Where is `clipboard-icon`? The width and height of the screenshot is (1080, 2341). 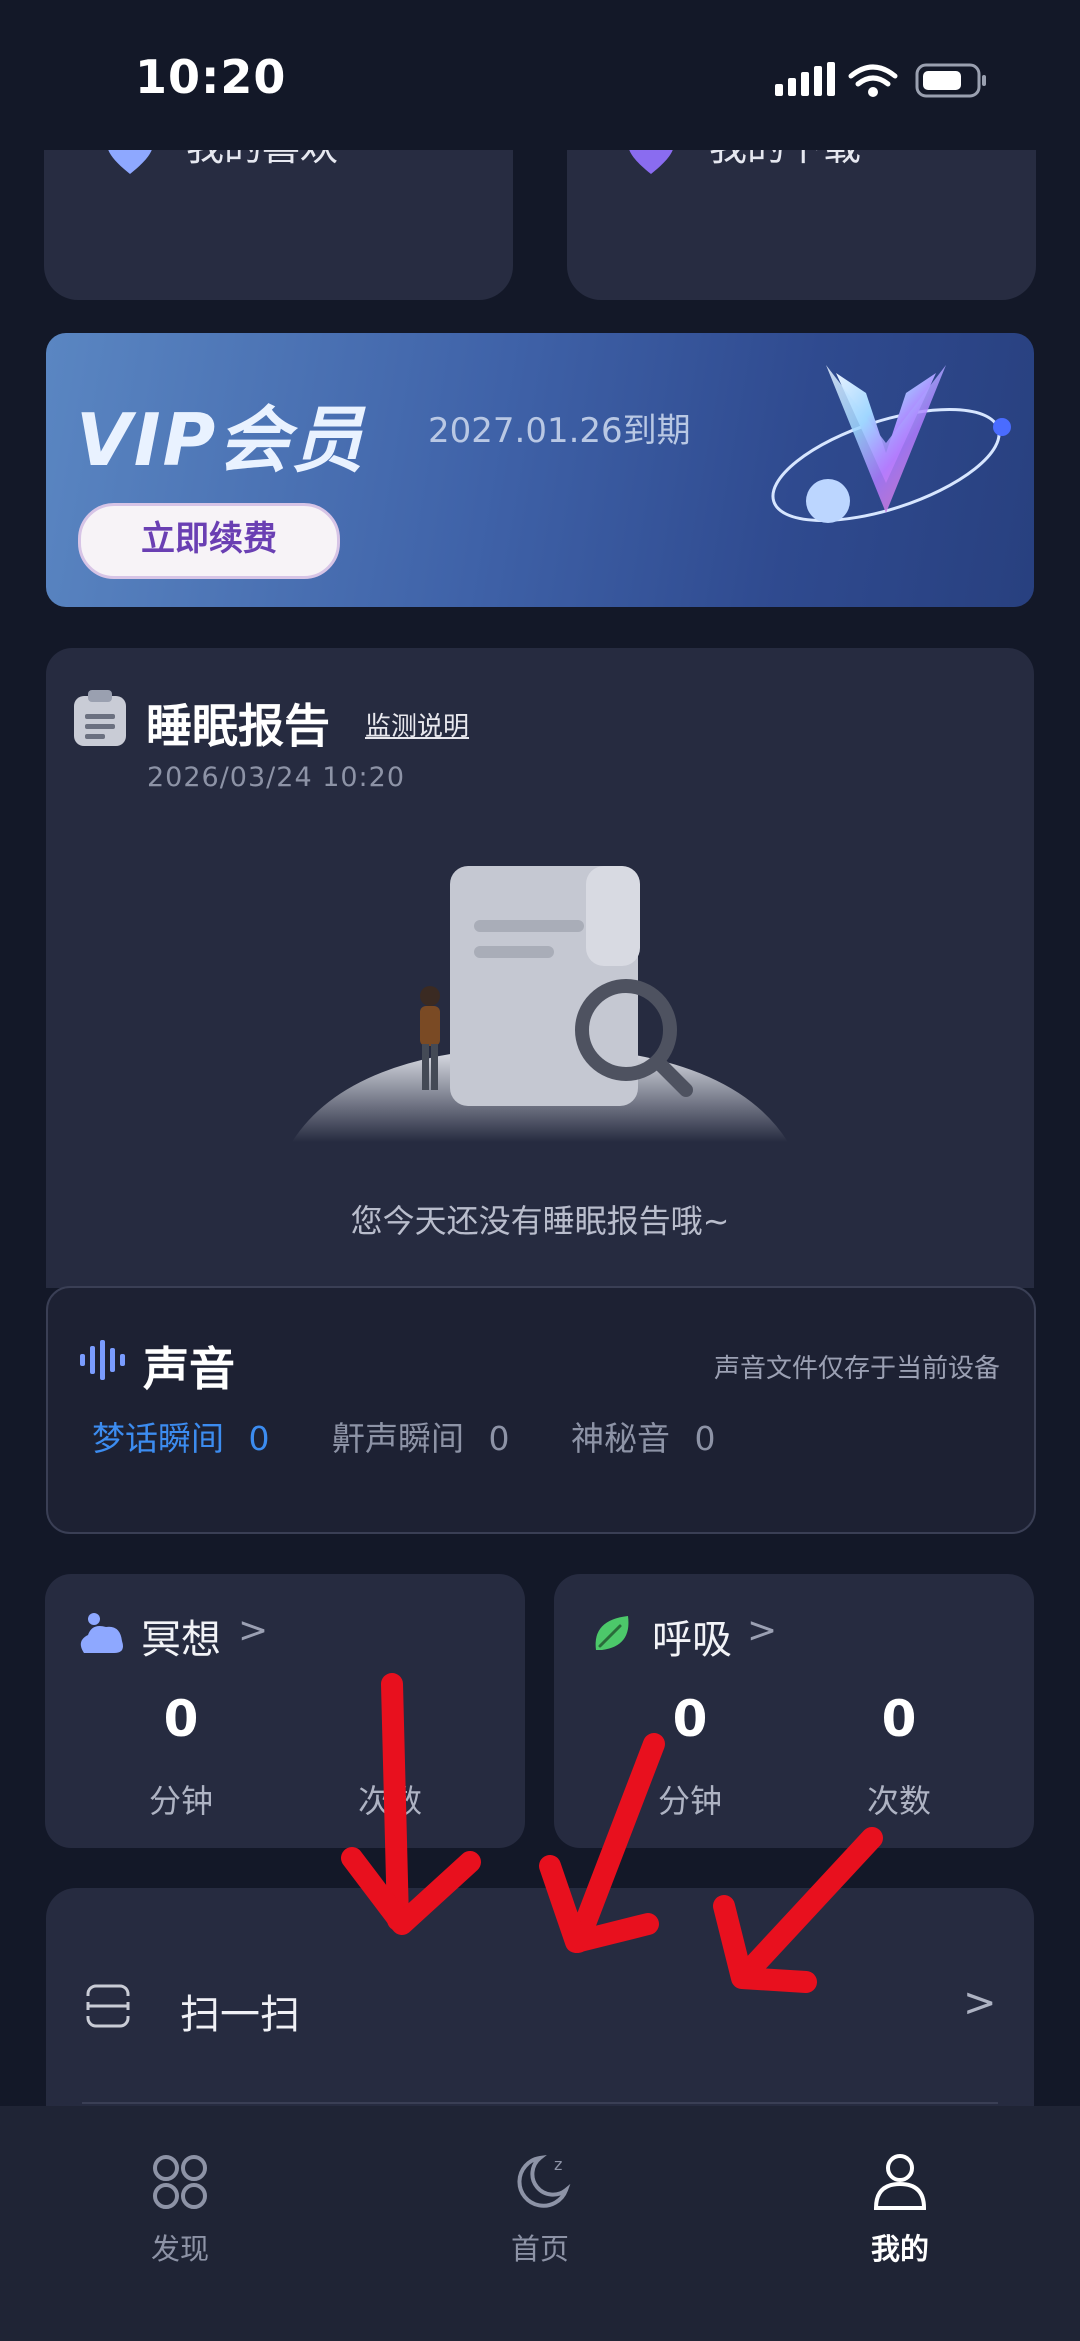 clipboard-icon is located at coordinates (100, 718).